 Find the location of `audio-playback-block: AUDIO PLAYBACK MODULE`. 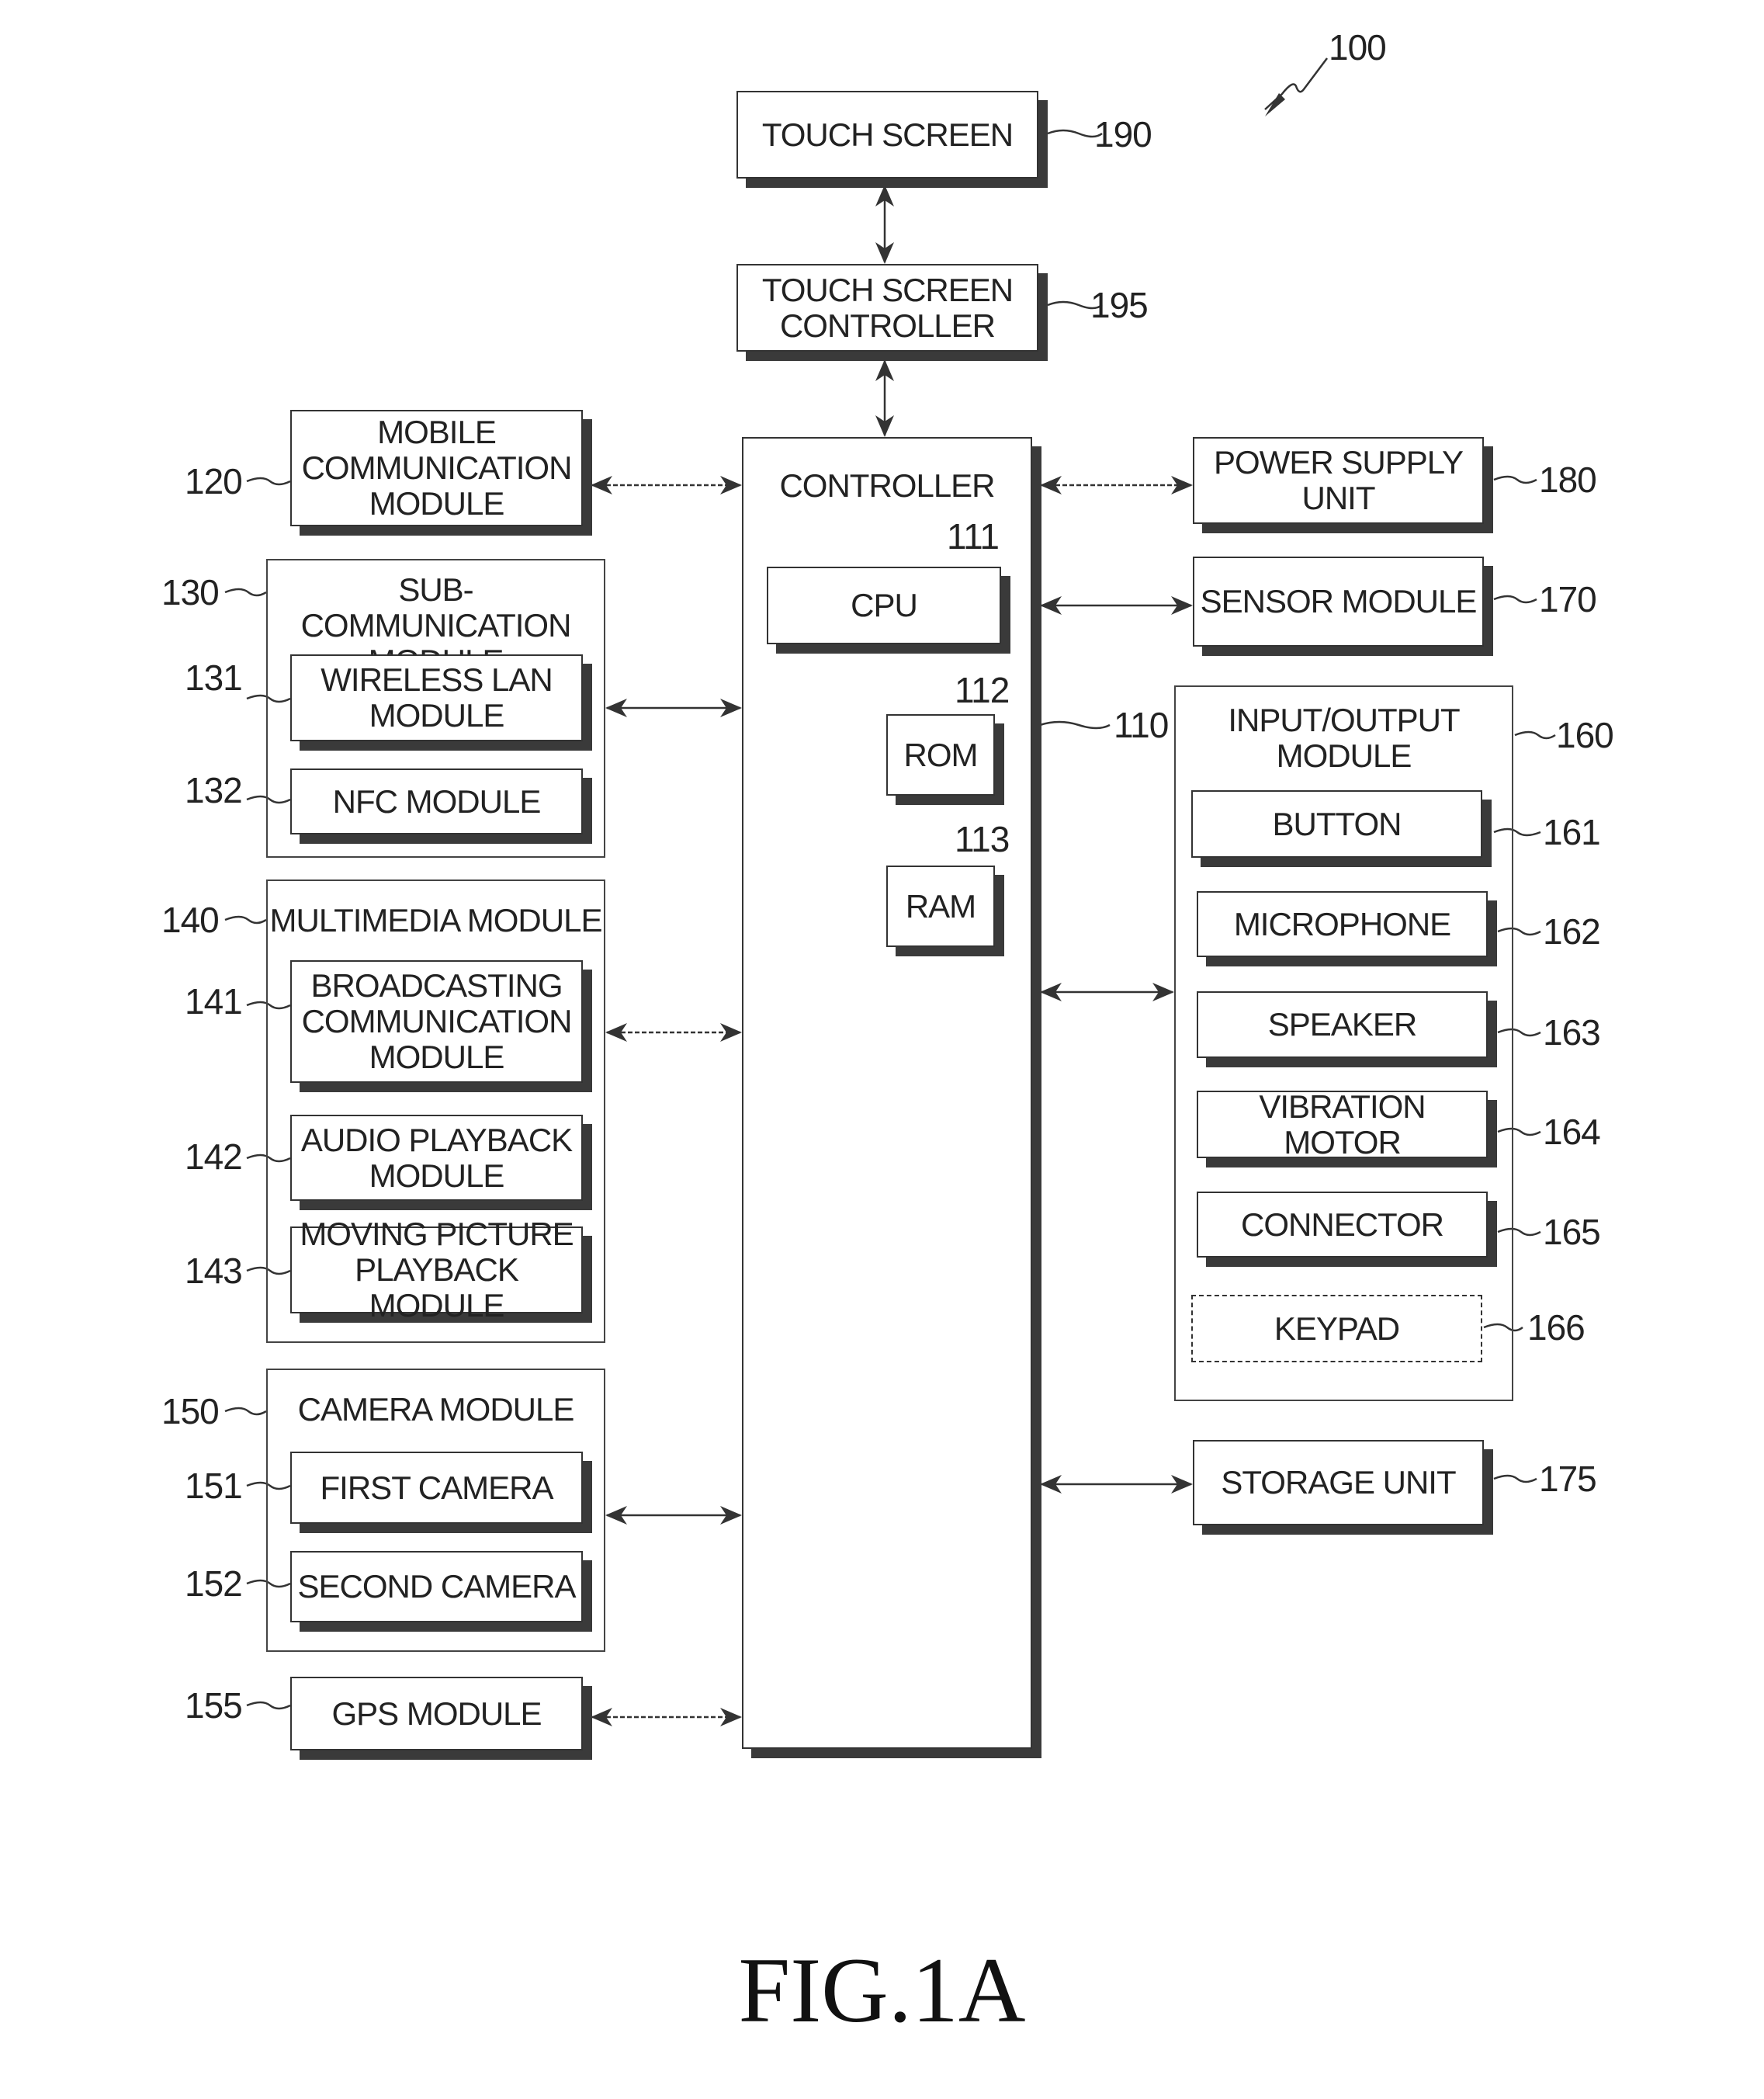

audio-playback-block: AUDIO PLAYBACK MODULE is located at coordinates (436, 1158).